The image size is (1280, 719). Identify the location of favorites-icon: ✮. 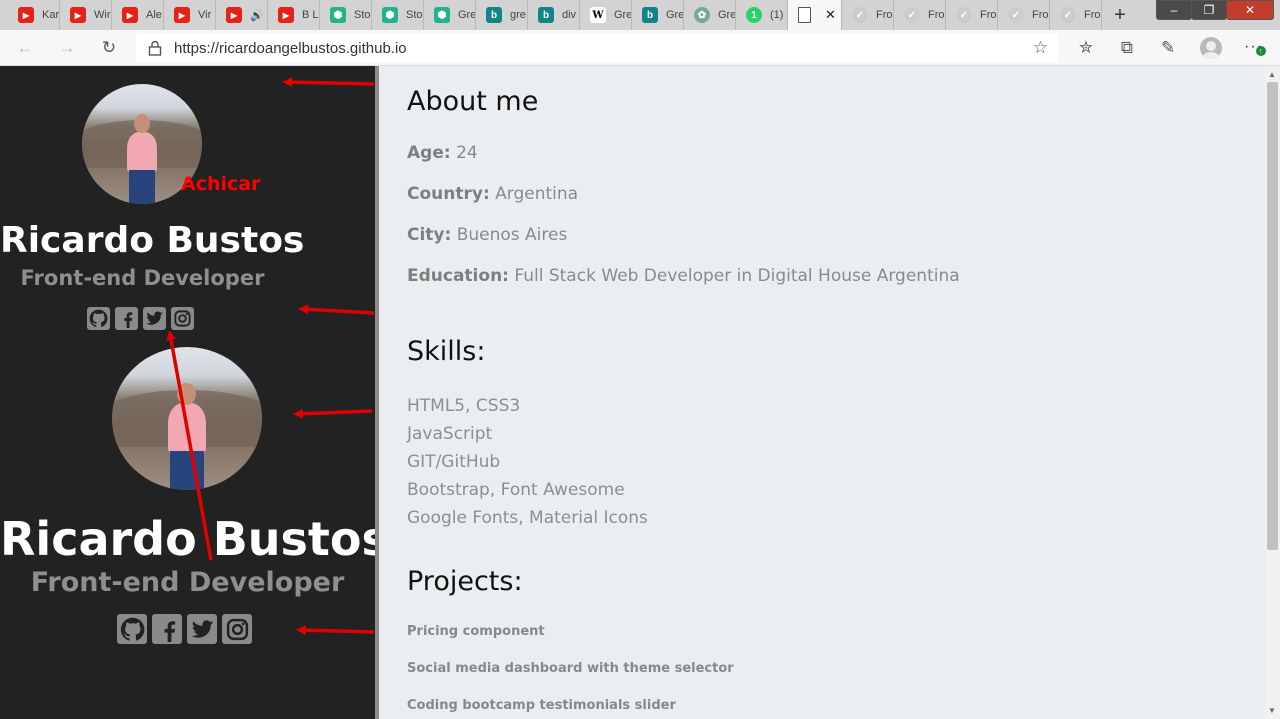
(1086, 48).